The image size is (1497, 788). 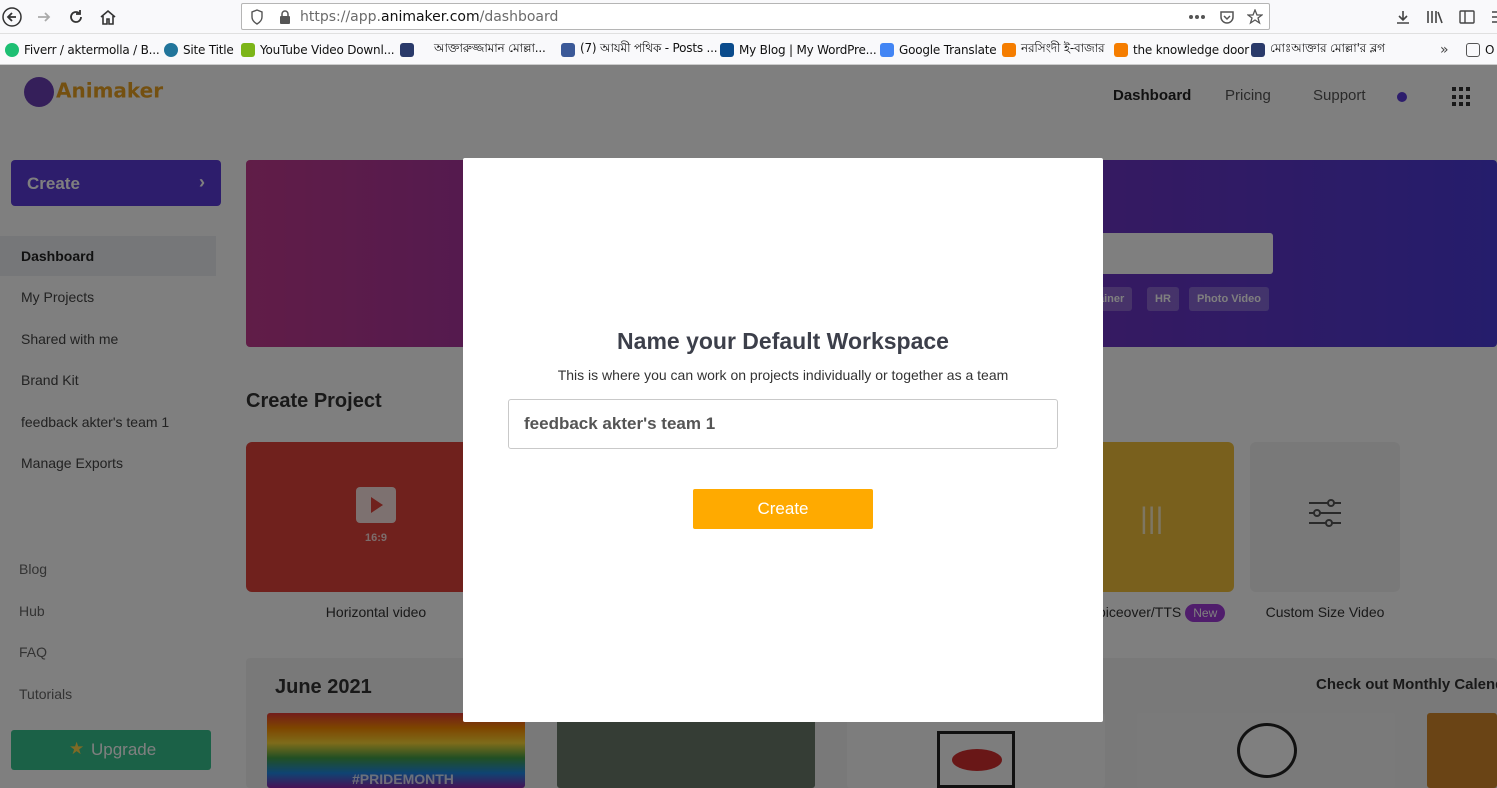 What do you see at coordinates (783, 424) in the screenshot?
I see `workspace-name-input` at bounding box center [783, 424].